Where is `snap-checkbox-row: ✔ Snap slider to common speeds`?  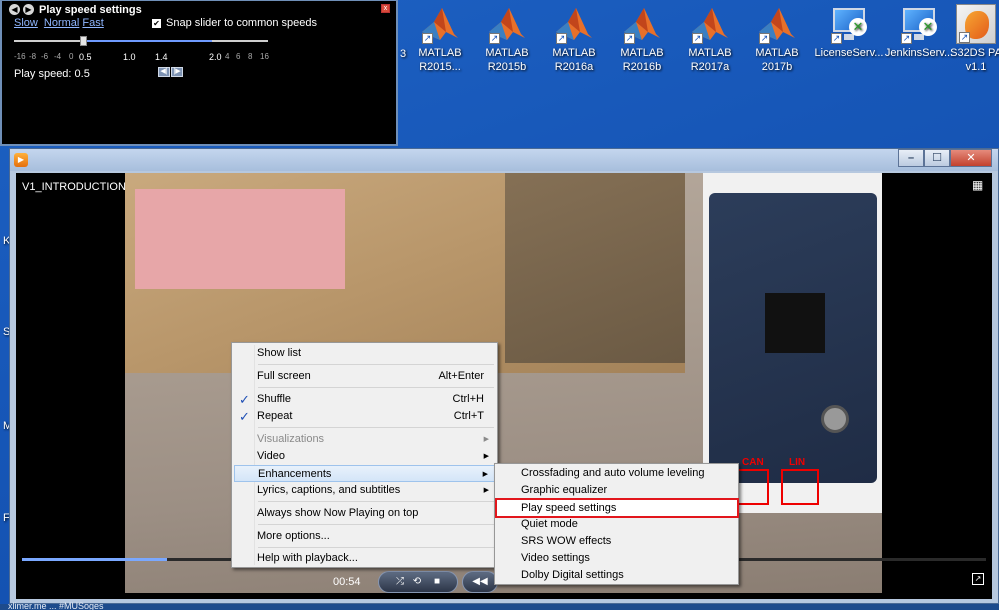 snap-checkbox-row: ✔ Snap slider to common speeds is located at coordinates (234, 23).